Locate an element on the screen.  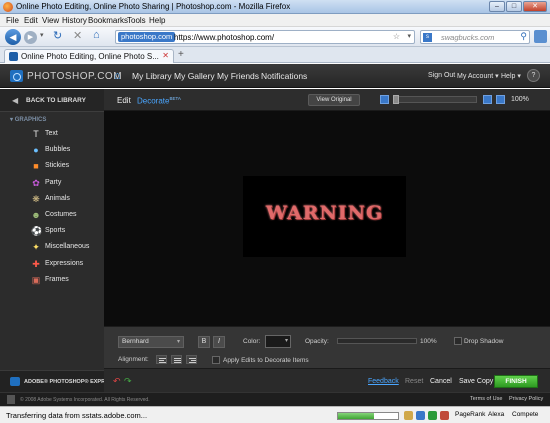
sidebar-item-miscellaneous: ✦ Miscellaneous is located at coordinates (52, 247).